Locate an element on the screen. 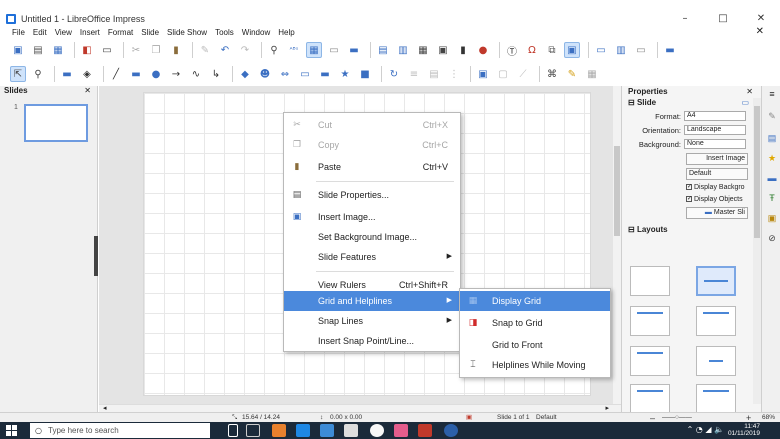 The height and width of the screenshot is (439, 780). menu-insert: Insert is located at coordinates (90, 32).